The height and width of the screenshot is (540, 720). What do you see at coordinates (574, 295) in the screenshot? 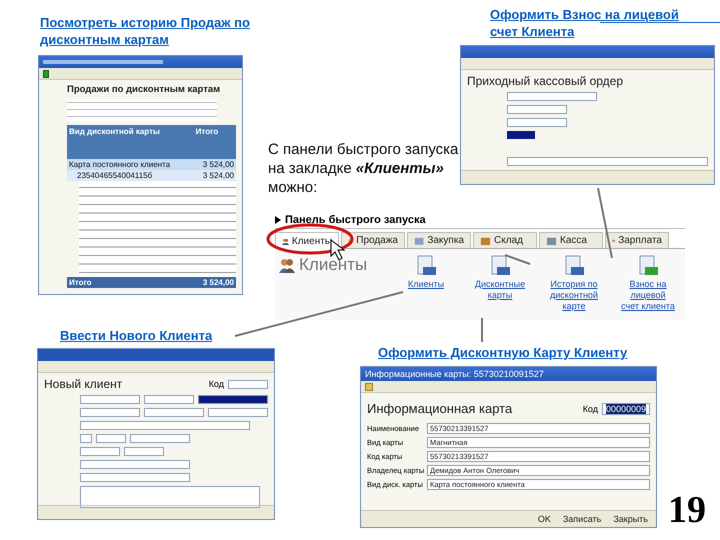
I see `link: История по дисконтной карте` at bounding box center [574, 295].